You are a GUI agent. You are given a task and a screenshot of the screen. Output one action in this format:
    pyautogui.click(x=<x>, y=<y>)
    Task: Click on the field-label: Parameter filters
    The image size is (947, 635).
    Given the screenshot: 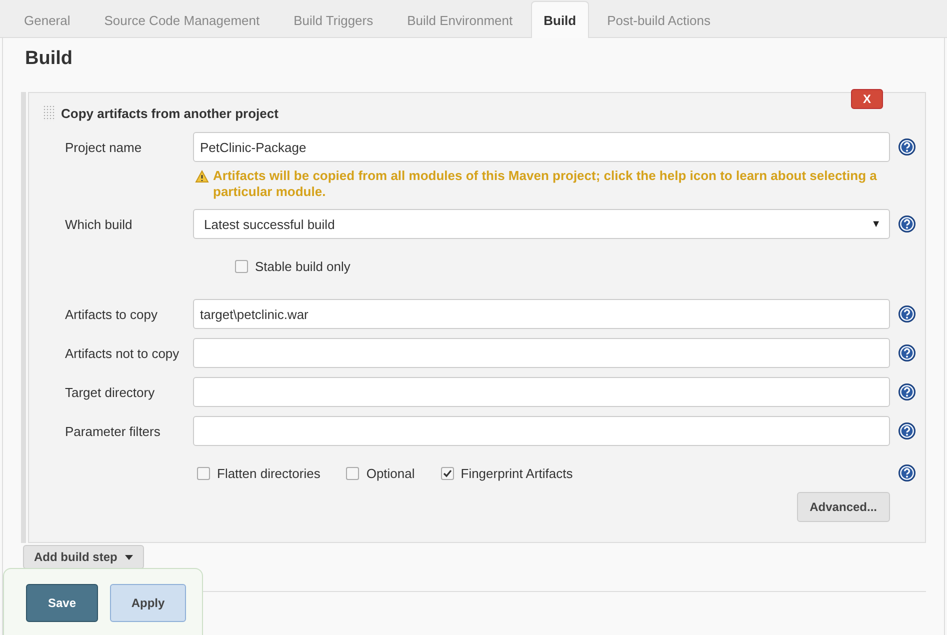 What is the action you would take?
    pyautogui.click(x=113, y=431)
    